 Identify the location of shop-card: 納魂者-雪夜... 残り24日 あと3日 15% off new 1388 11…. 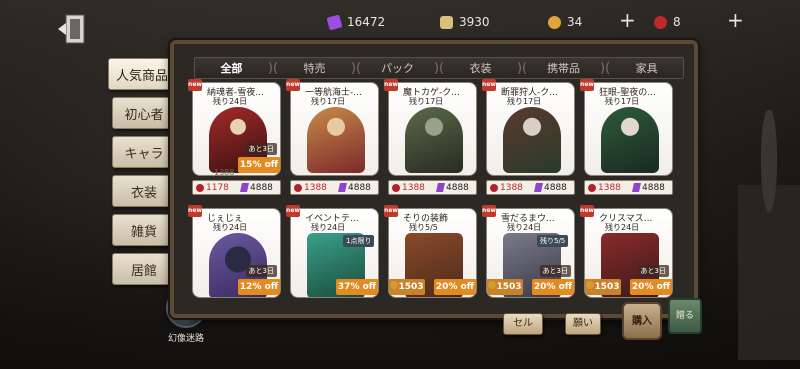
(234, 140).